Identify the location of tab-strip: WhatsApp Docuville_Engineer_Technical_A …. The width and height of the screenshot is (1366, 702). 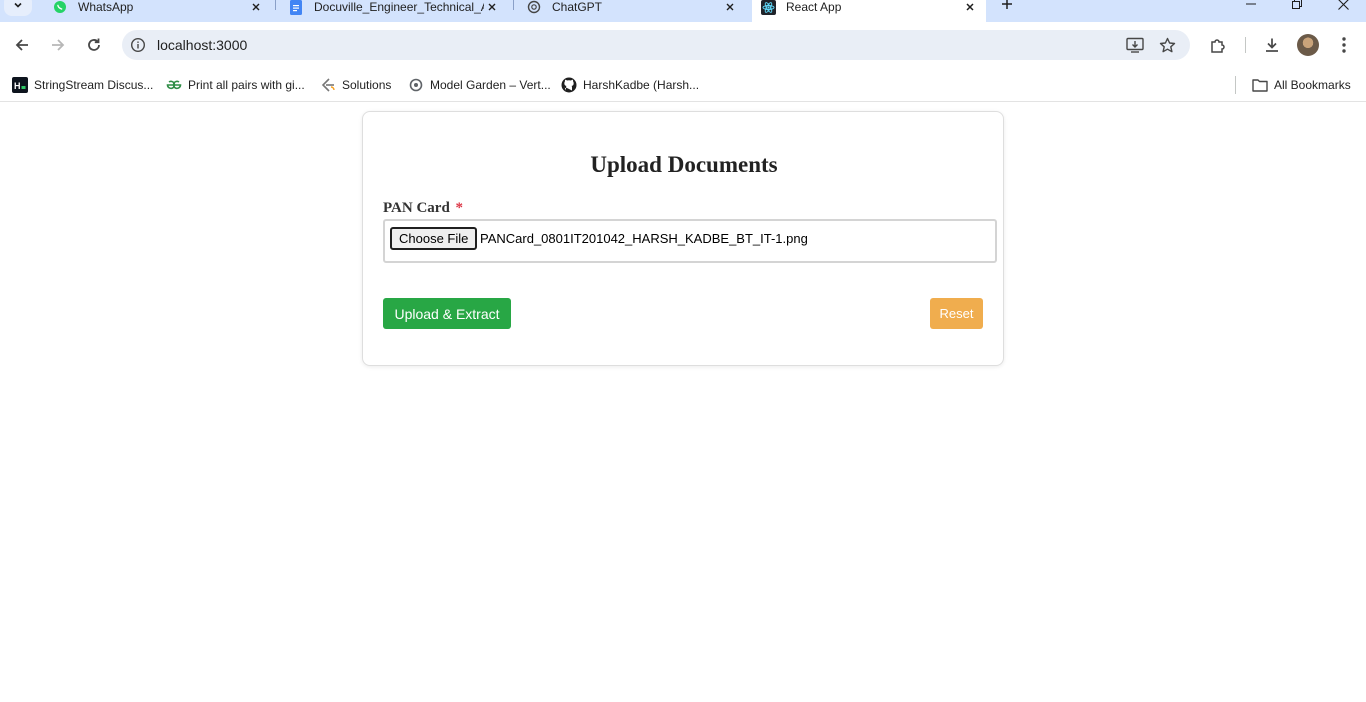
(683, 11).